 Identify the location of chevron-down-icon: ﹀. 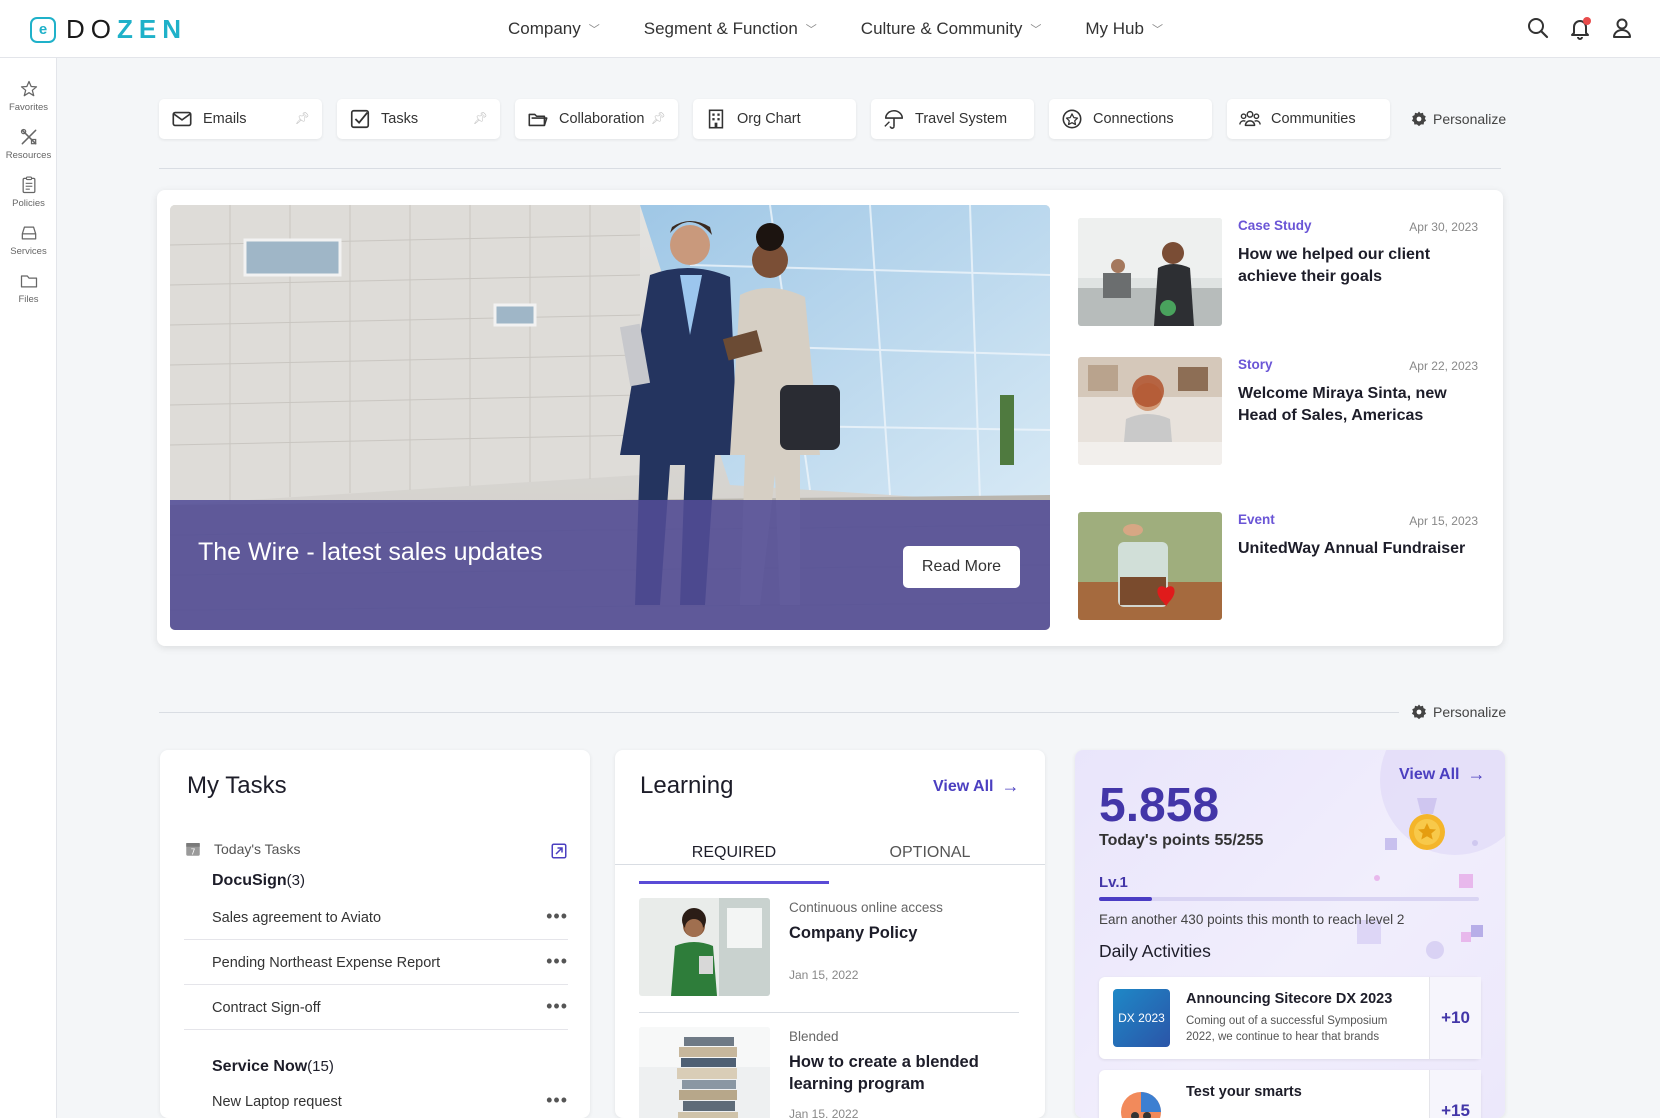
(811, 30).